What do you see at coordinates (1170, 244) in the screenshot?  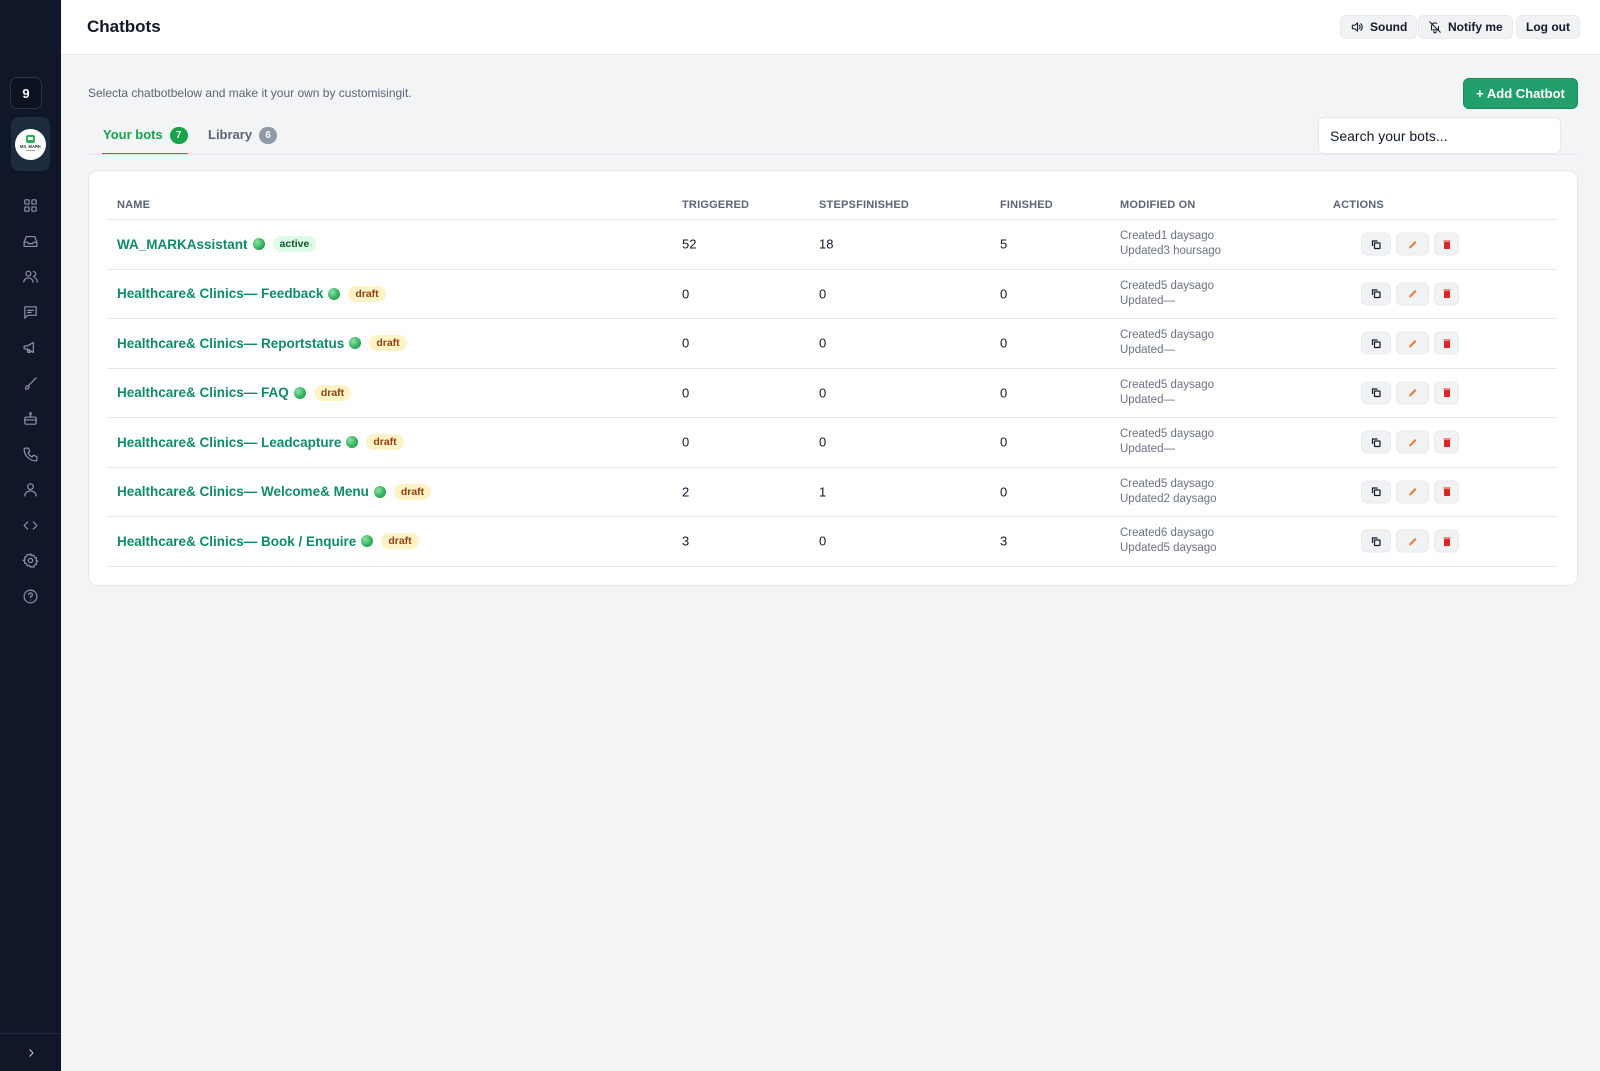 I see `modified-on-cell: Created1 daysago Updated3 hoursago` at bounding box center [1170, 244].